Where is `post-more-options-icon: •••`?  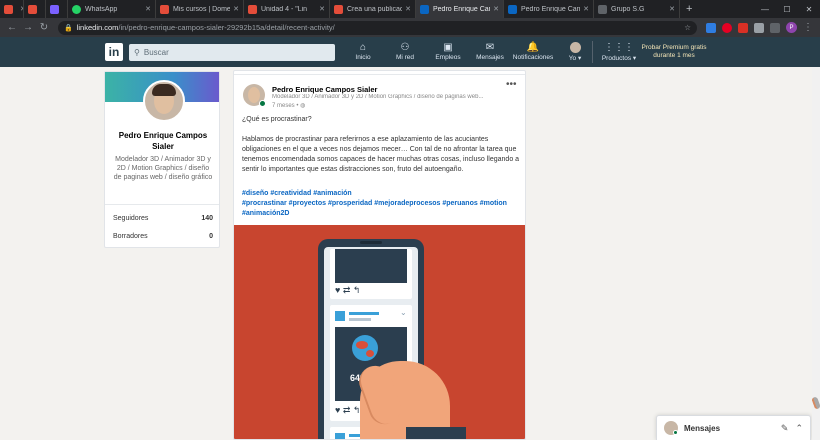 post-more-options-icon: ••• is located at coordinates (511, 84).